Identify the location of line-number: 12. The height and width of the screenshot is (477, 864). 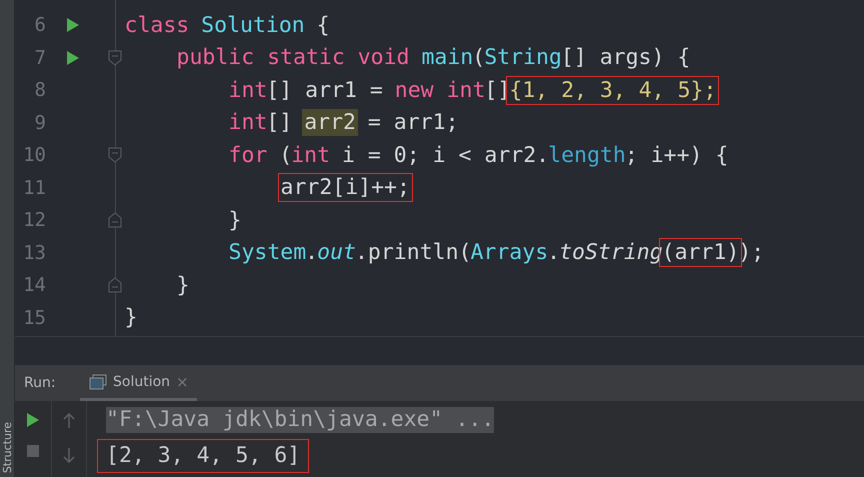
(34, 220).